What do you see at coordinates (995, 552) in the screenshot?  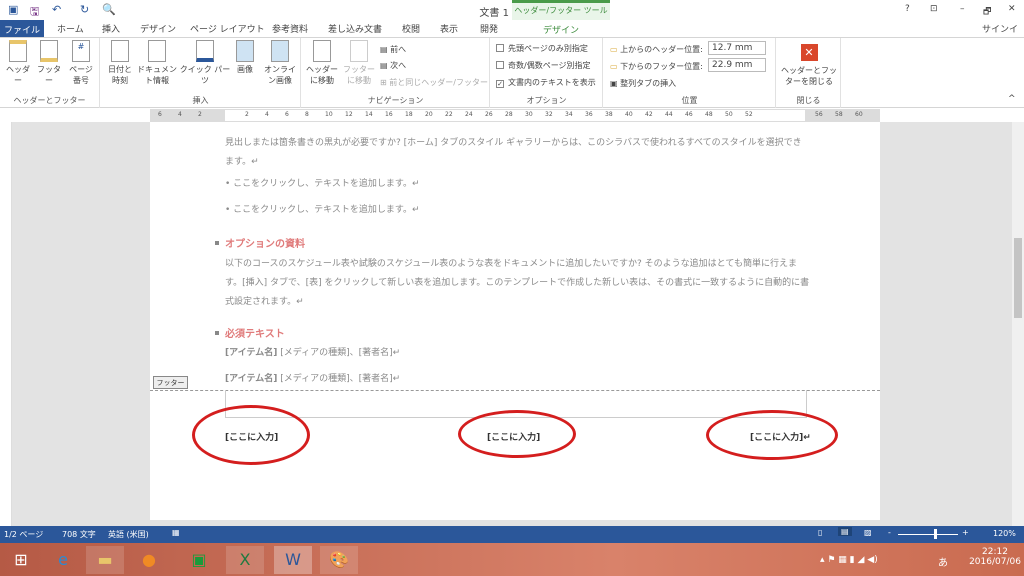 I see `clock-time: 22:12` at bounding box center [995, 552].